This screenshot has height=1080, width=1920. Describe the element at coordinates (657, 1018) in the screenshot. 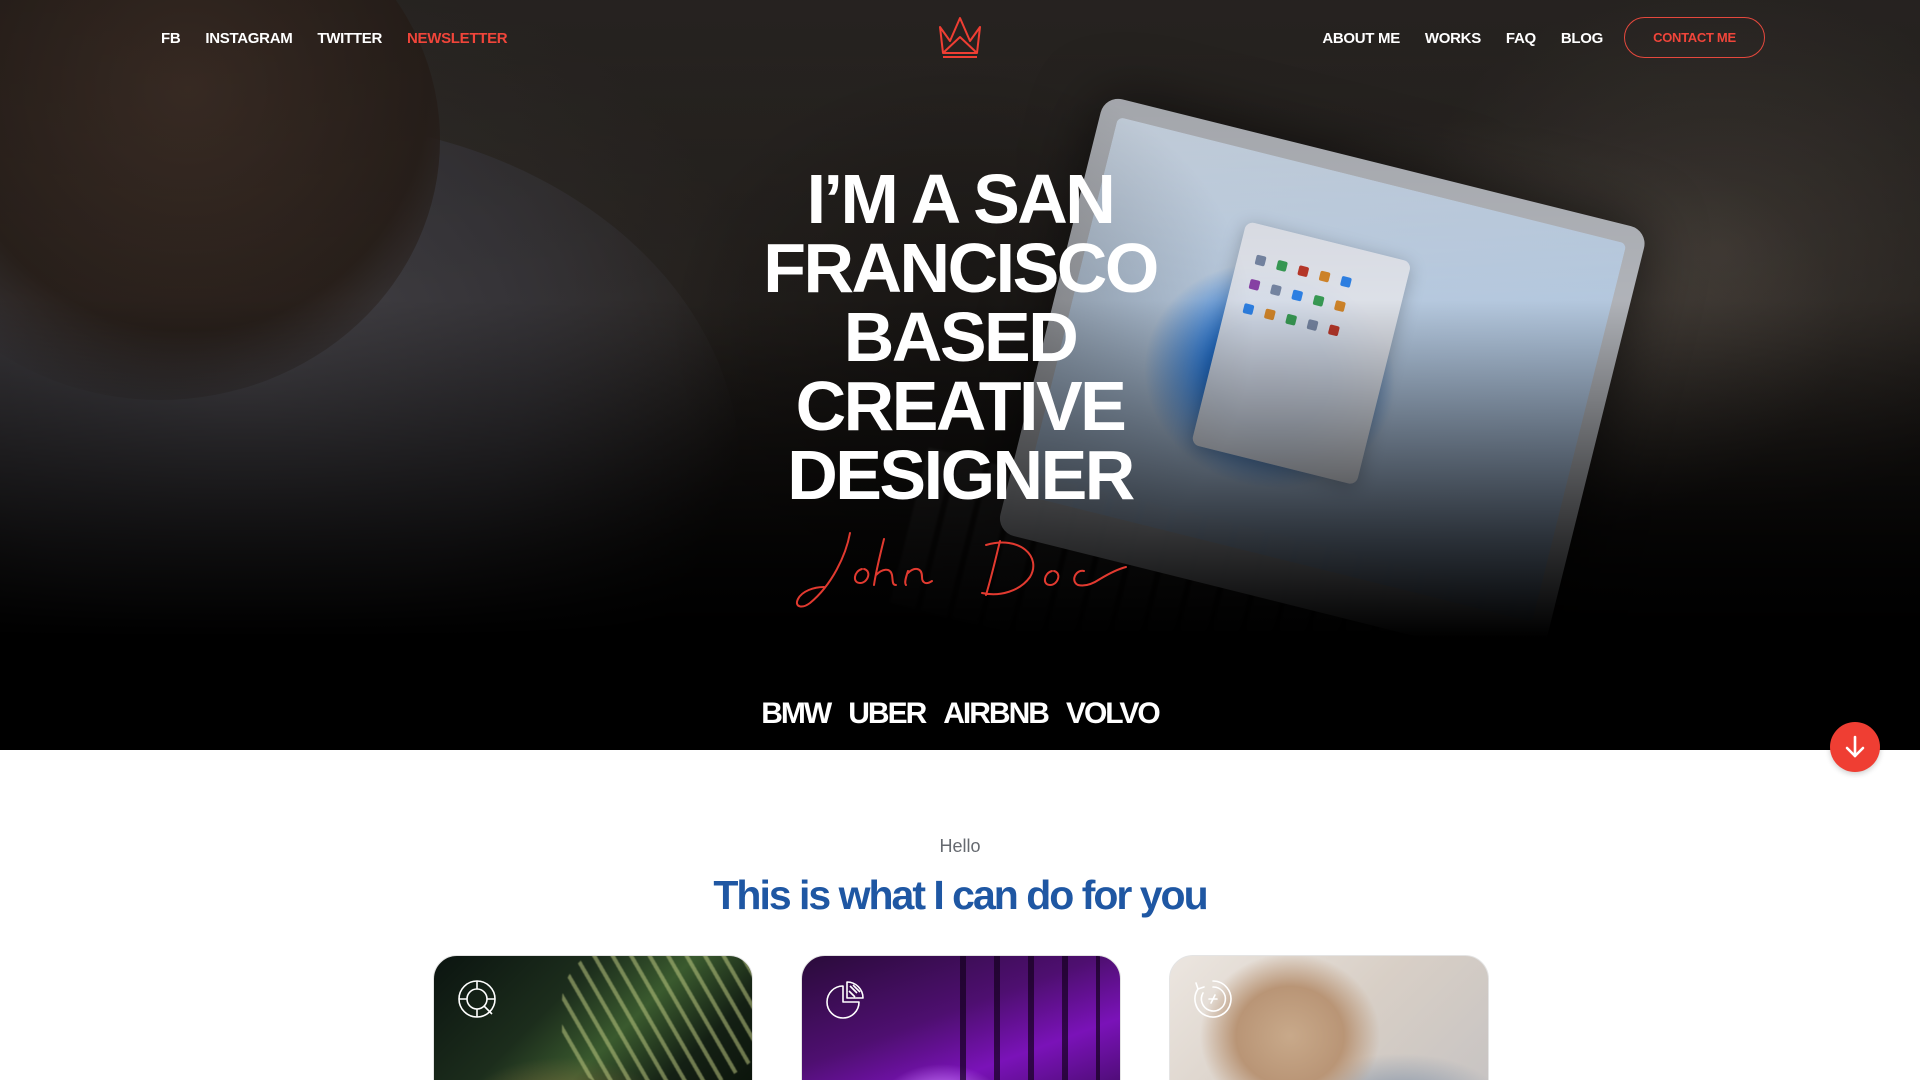

I see `card-photo-plant` at that location.